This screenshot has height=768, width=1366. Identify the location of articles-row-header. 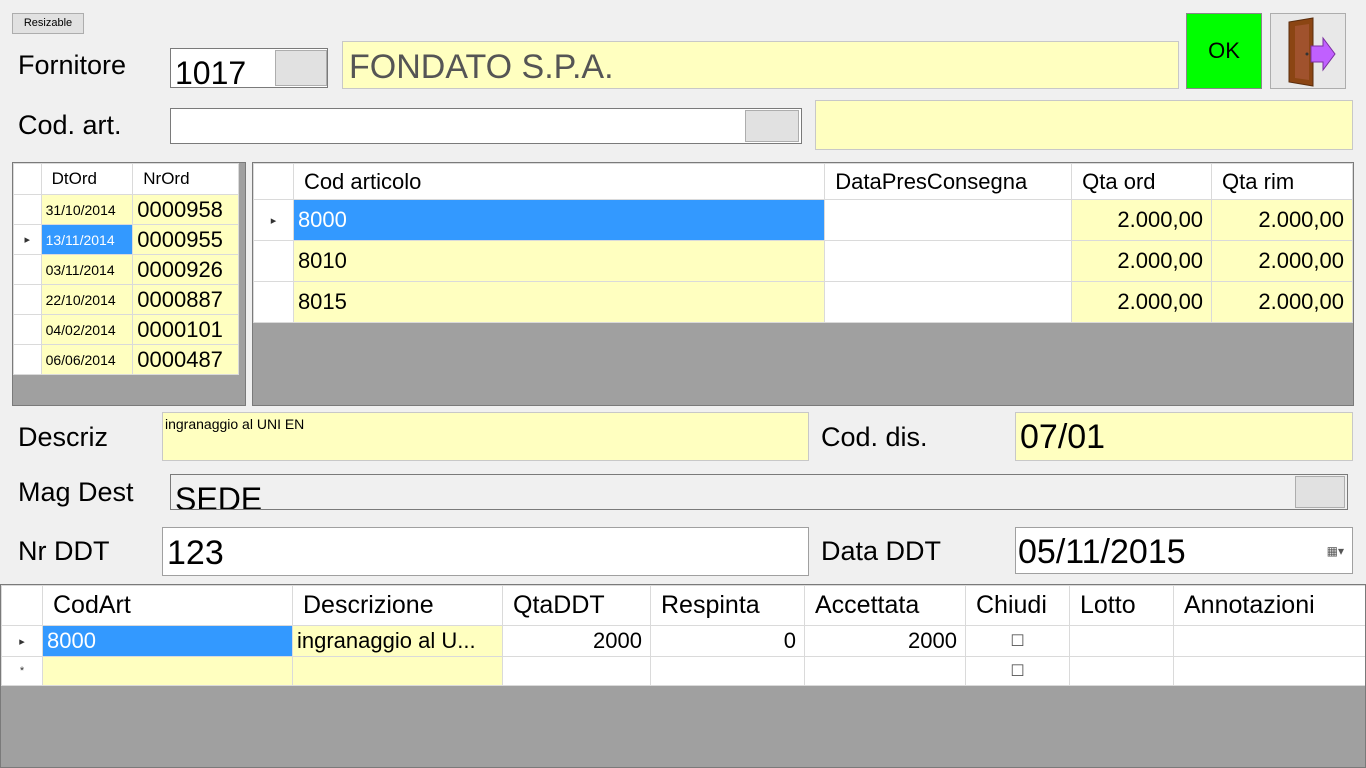
(273, 302).